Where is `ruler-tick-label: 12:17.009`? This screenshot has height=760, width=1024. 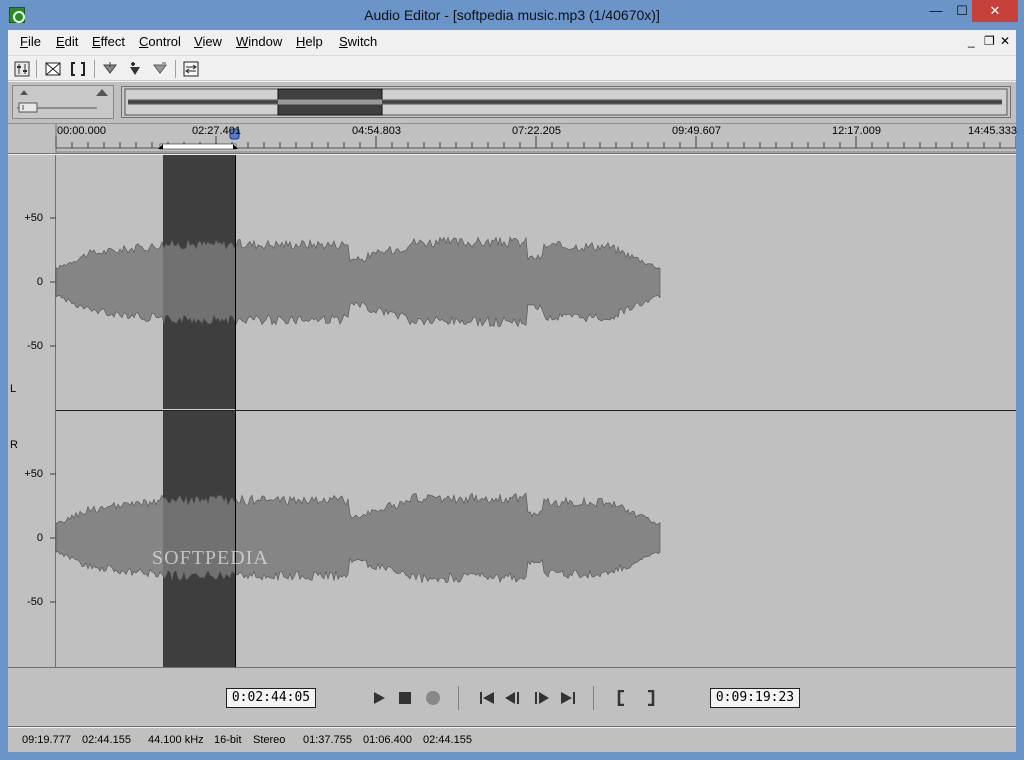 ruler-tick-label: 12:17.009 is located at coordinates (856, 131).